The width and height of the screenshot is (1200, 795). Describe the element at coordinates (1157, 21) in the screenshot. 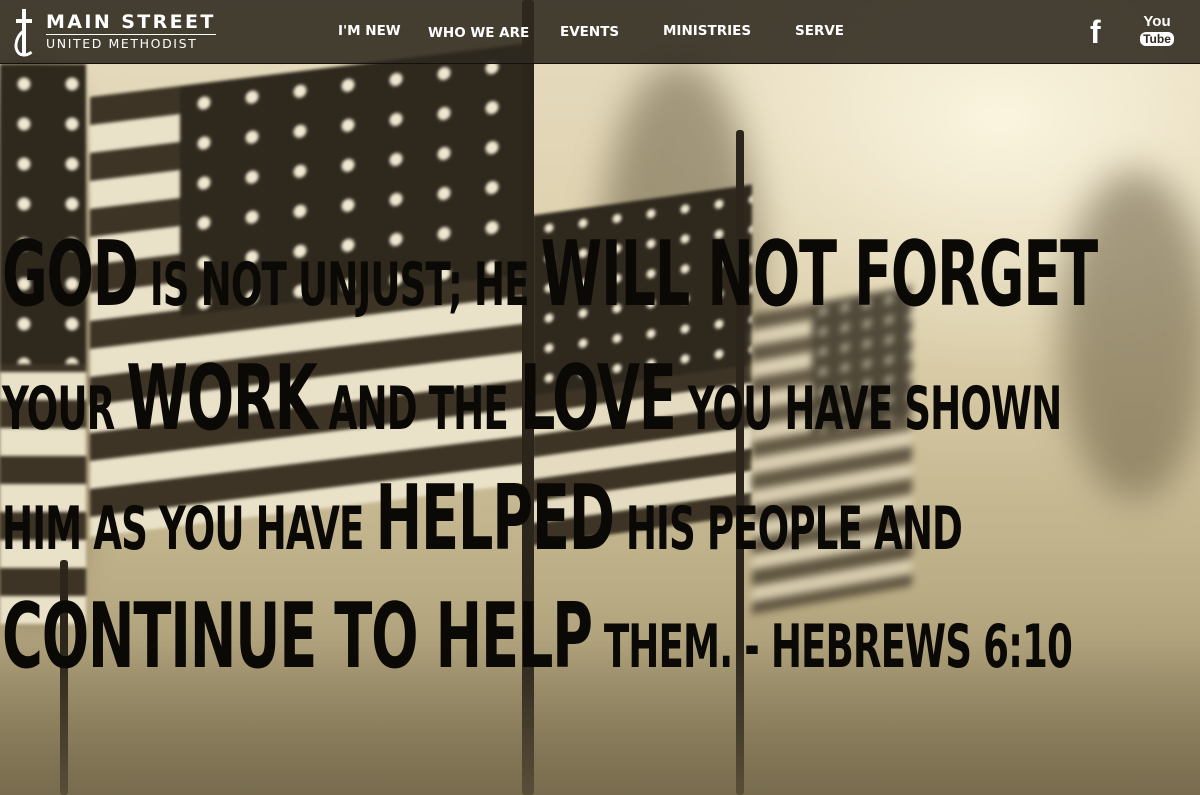

I see `youtube-icon-top: You` at that location.